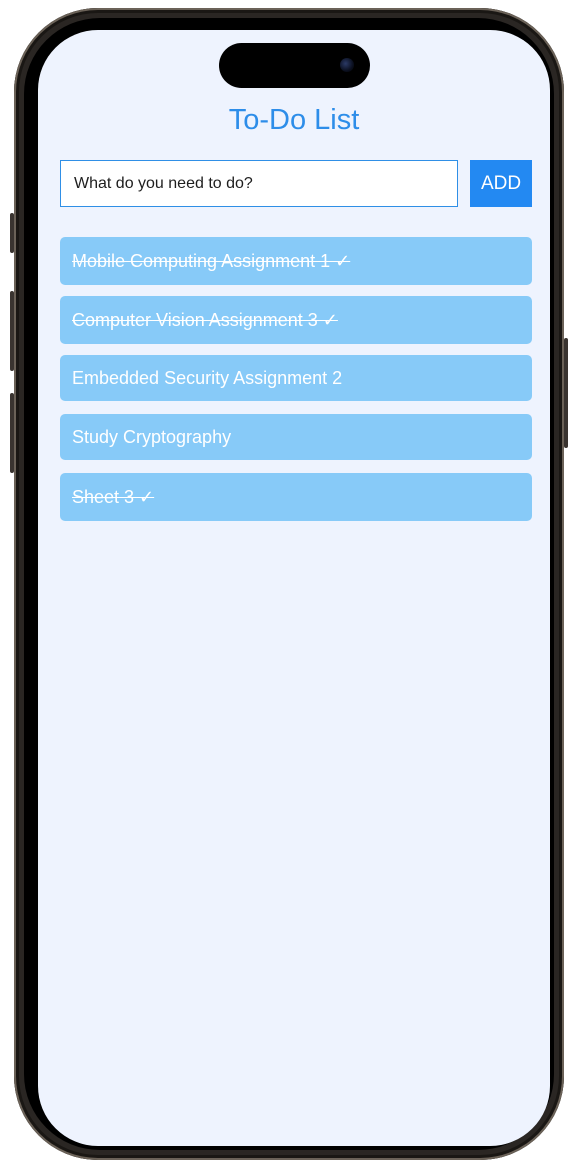 Image resolution: width=575 pixels, height=1164 pixels. I want to click on todo-item: Mobile Computing Assignment 1 ✓, so click(296, 261).